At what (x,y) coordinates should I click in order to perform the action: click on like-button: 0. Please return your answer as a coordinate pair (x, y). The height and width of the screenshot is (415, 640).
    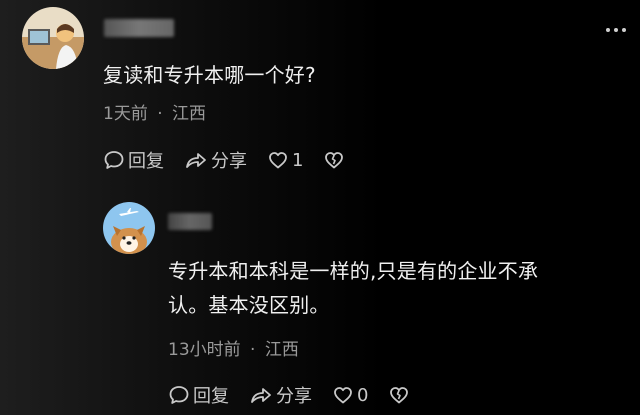
    Looking at the image, I should click on (350, 395).